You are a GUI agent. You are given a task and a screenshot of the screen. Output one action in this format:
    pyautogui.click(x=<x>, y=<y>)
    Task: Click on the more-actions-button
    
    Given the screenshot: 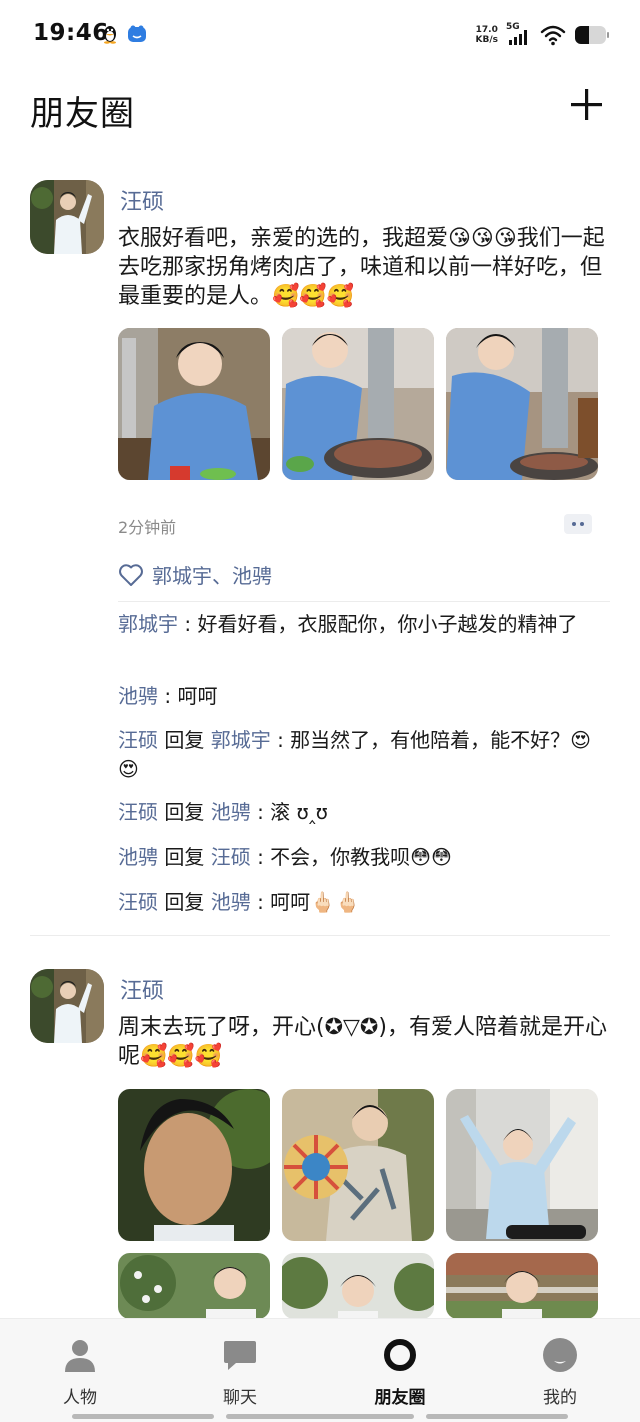 What is the action you would take?
    pyautogui.click(x=578, y=524)
    